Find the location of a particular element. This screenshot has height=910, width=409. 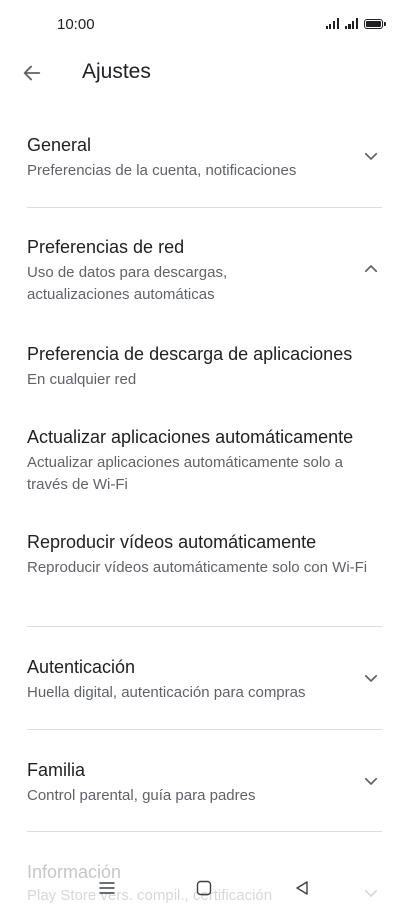

chevron-up-icon is located at coordinates (371, 269).